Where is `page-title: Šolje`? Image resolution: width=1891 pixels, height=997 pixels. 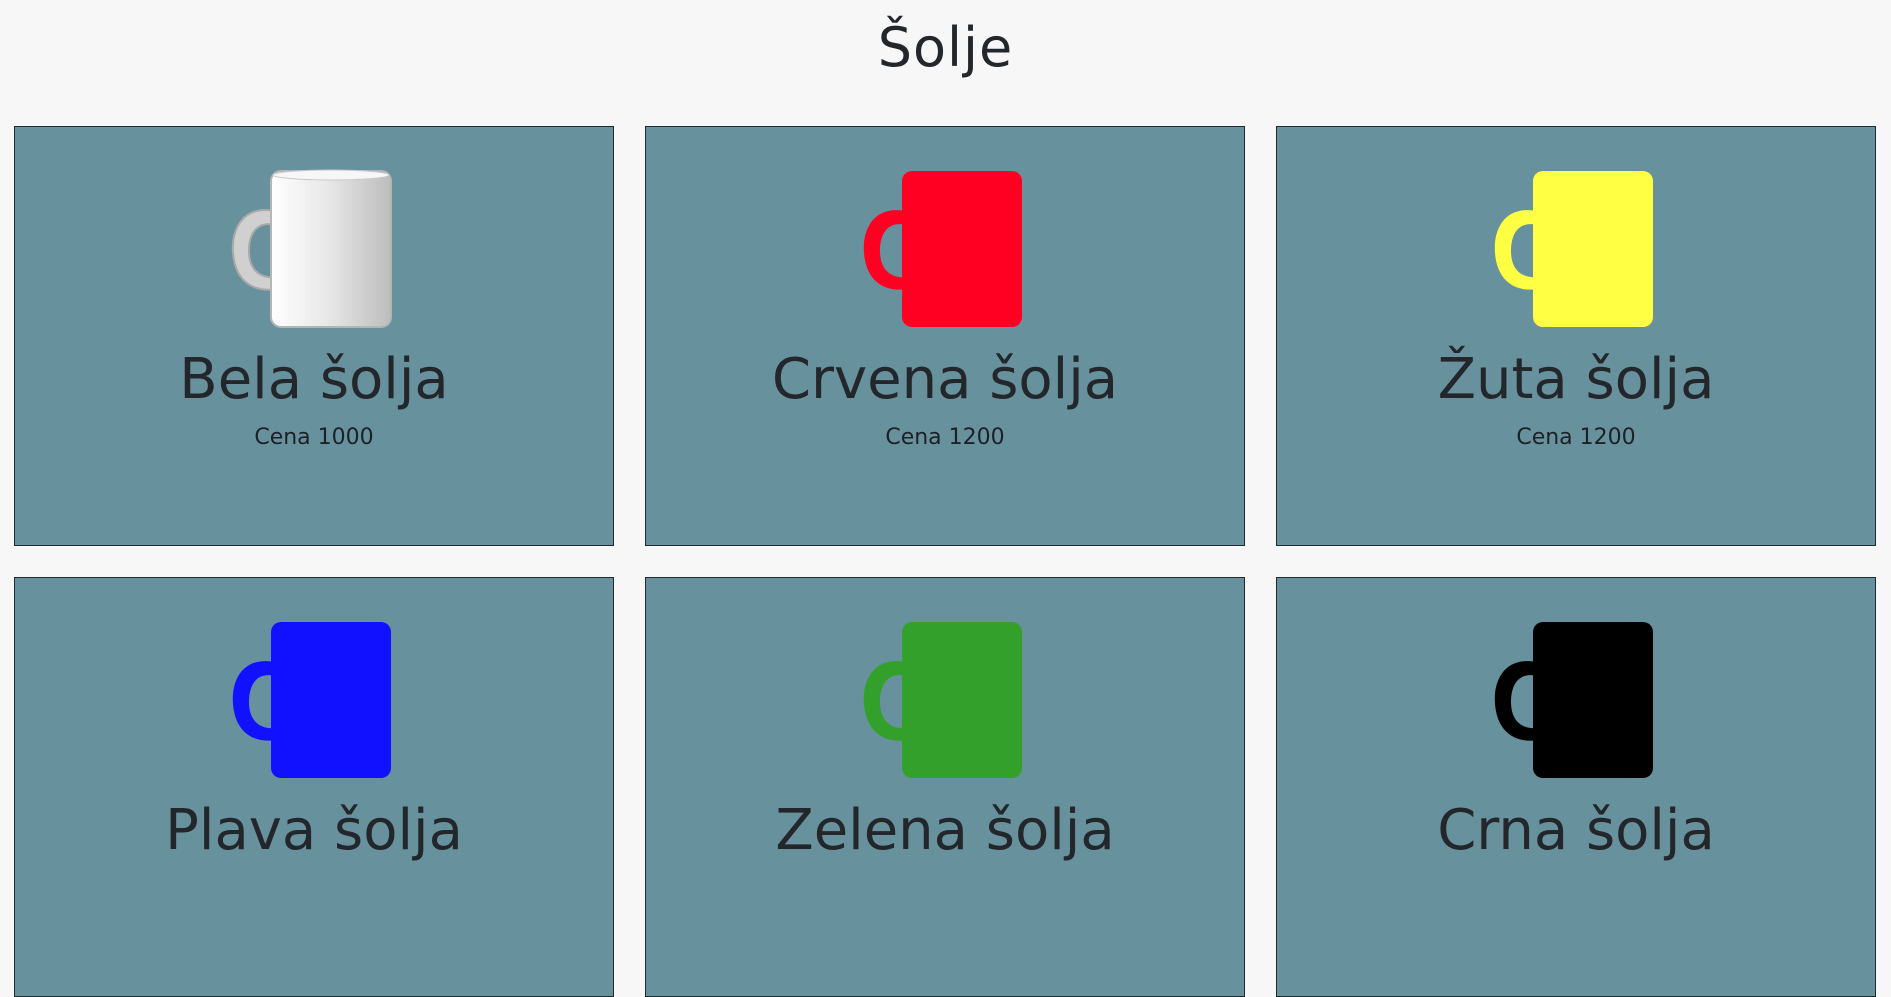
page-title: Šolje is located at coordinates (945, 47).